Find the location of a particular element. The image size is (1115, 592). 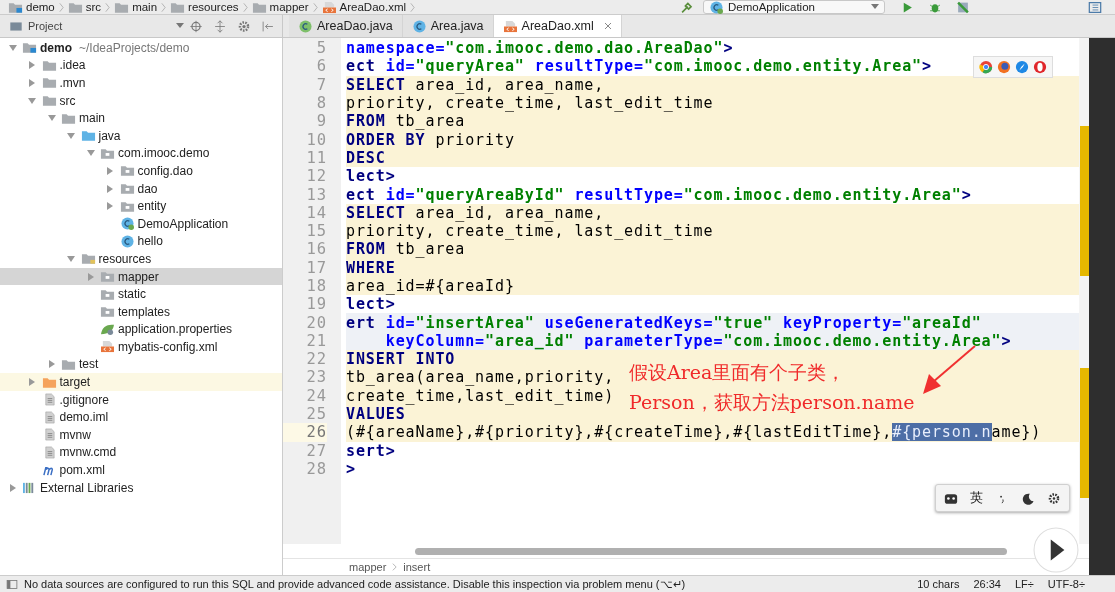

breadcrumb: demo is located at coordinates (31, 7).